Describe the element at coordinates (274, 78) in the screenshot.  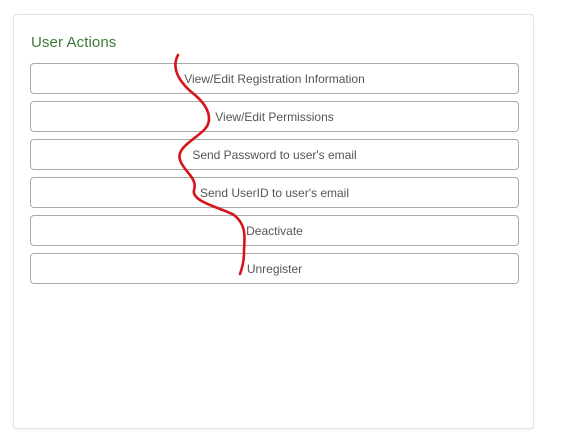
I see `view-edit-registration-button: View/Edit Registration Information` at that location.